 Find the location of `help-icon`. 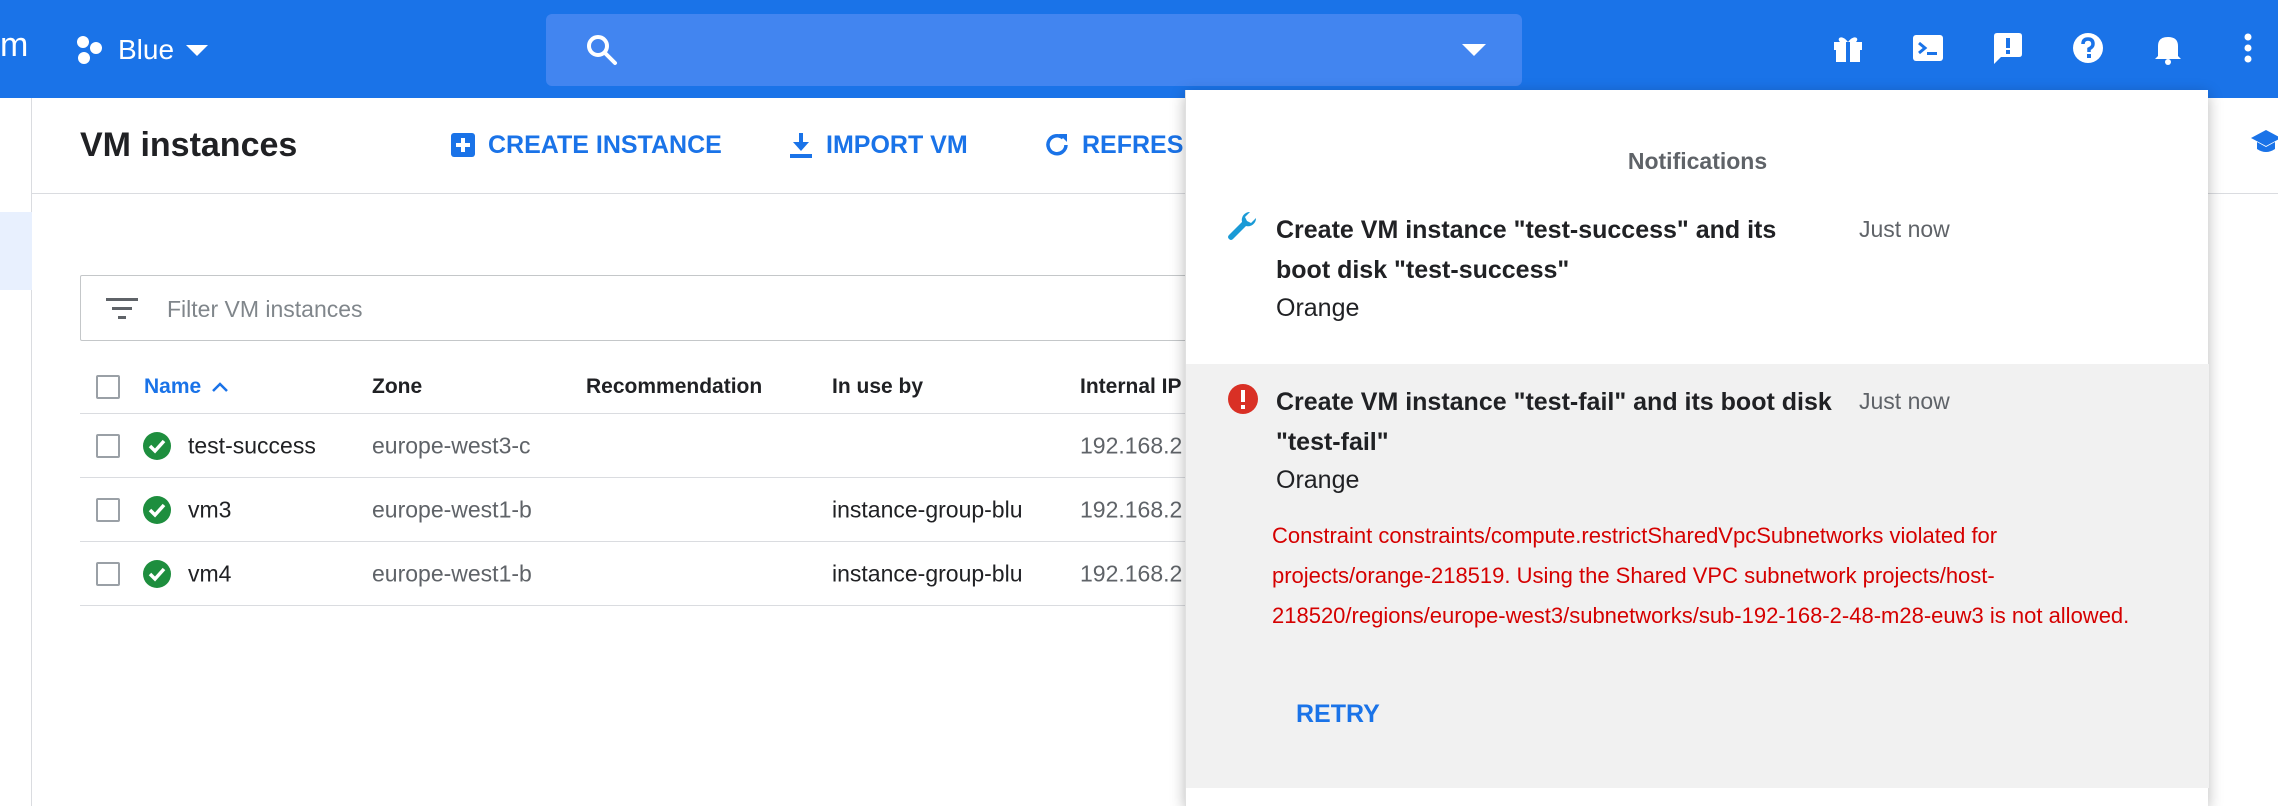

help-icon is located at coordinates (2088, 48).